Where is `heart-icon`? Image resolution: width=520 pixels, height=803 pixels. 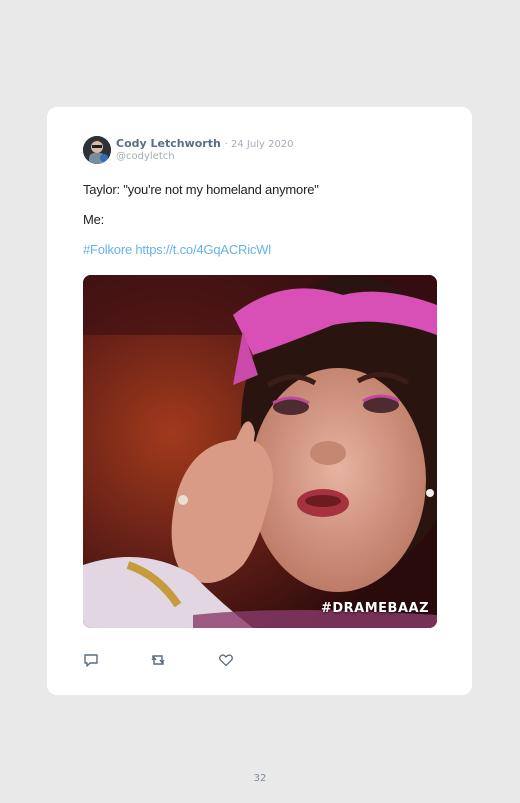
heart-icon is located at coordinates (226, 660).